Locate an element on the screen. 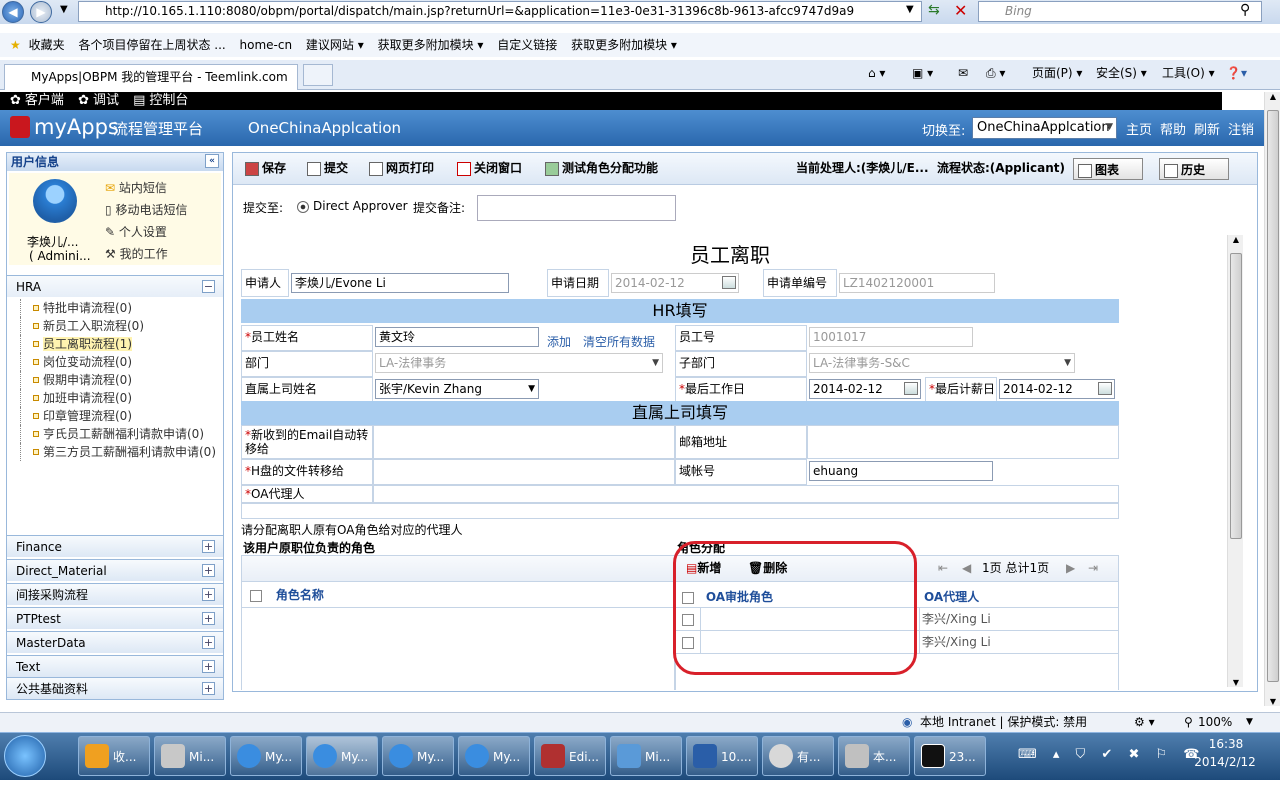 This screenshot has width=1280, height=800. oa-agent-input is located at coordinates (746, 494).